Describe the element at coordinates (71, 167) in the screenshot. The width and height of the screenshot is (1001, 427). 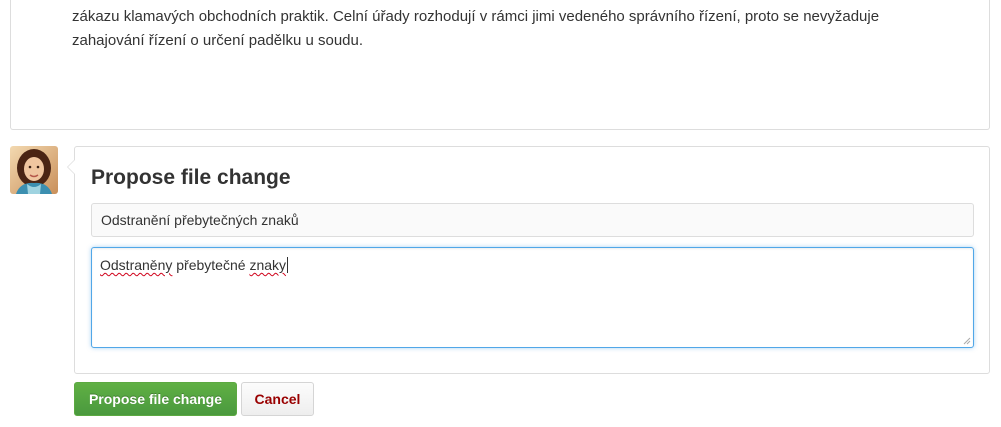
I see `form-pointer-arrow` at that location.